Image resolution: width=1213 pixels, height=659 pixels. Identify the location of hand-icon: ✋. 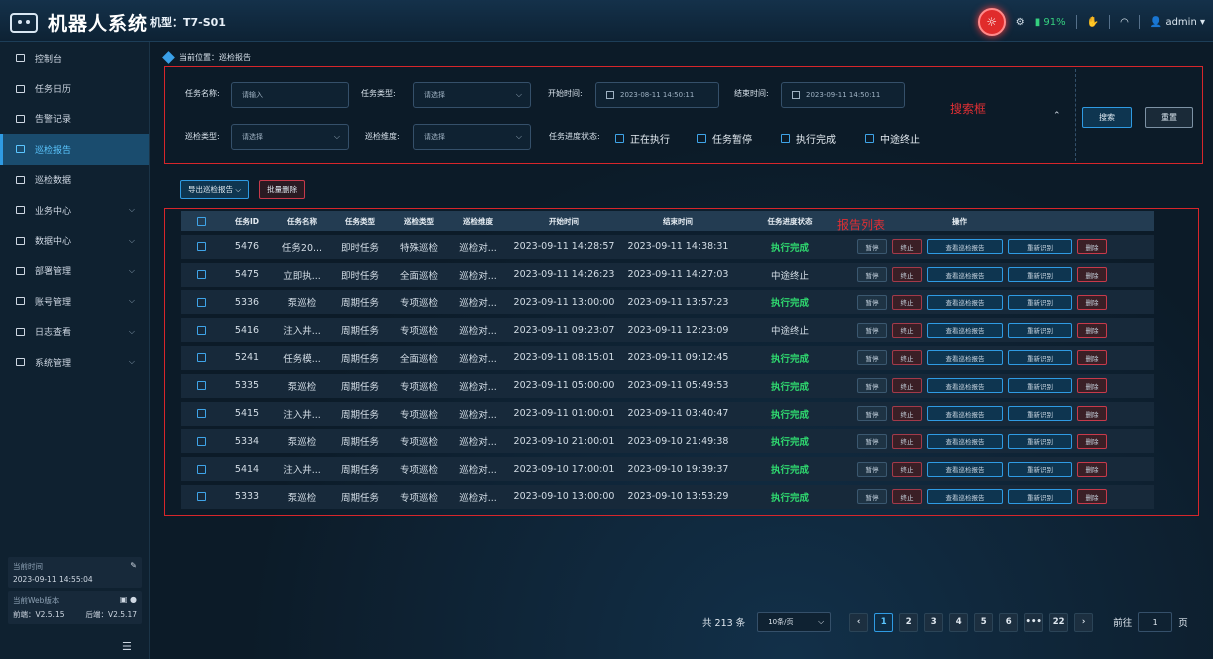
(1093, 22).